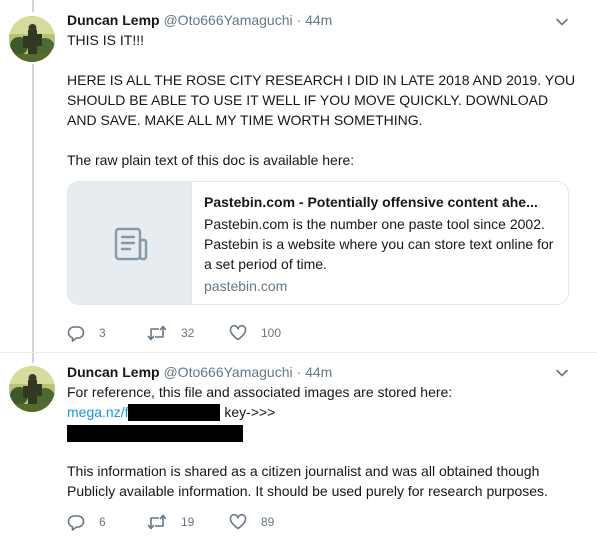 This screenshot has height=539, width=597. What do you see at coordinates (188, 522) in the screenshot?
I see `retweet-count: 19` at bounding box center [188, 522].